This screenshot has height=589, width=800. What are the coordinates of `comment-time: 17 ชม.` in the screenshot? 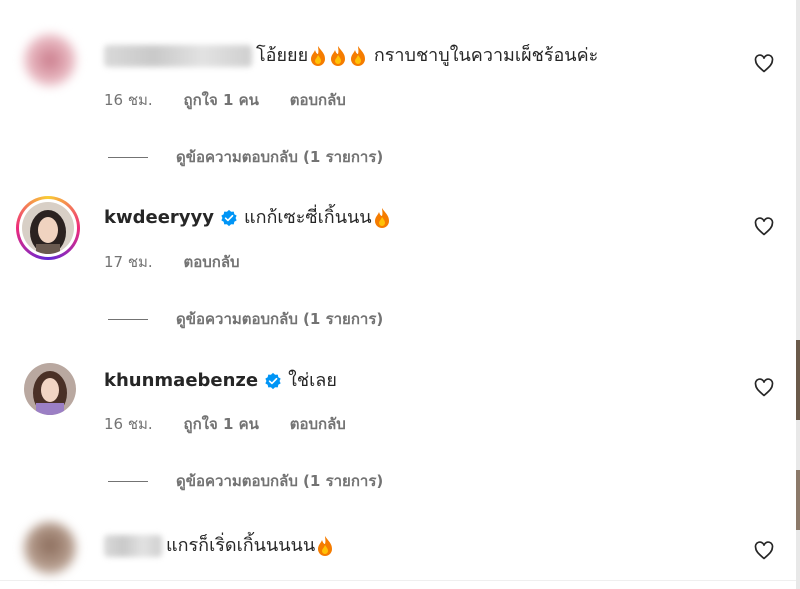 It's located at (128, 262).